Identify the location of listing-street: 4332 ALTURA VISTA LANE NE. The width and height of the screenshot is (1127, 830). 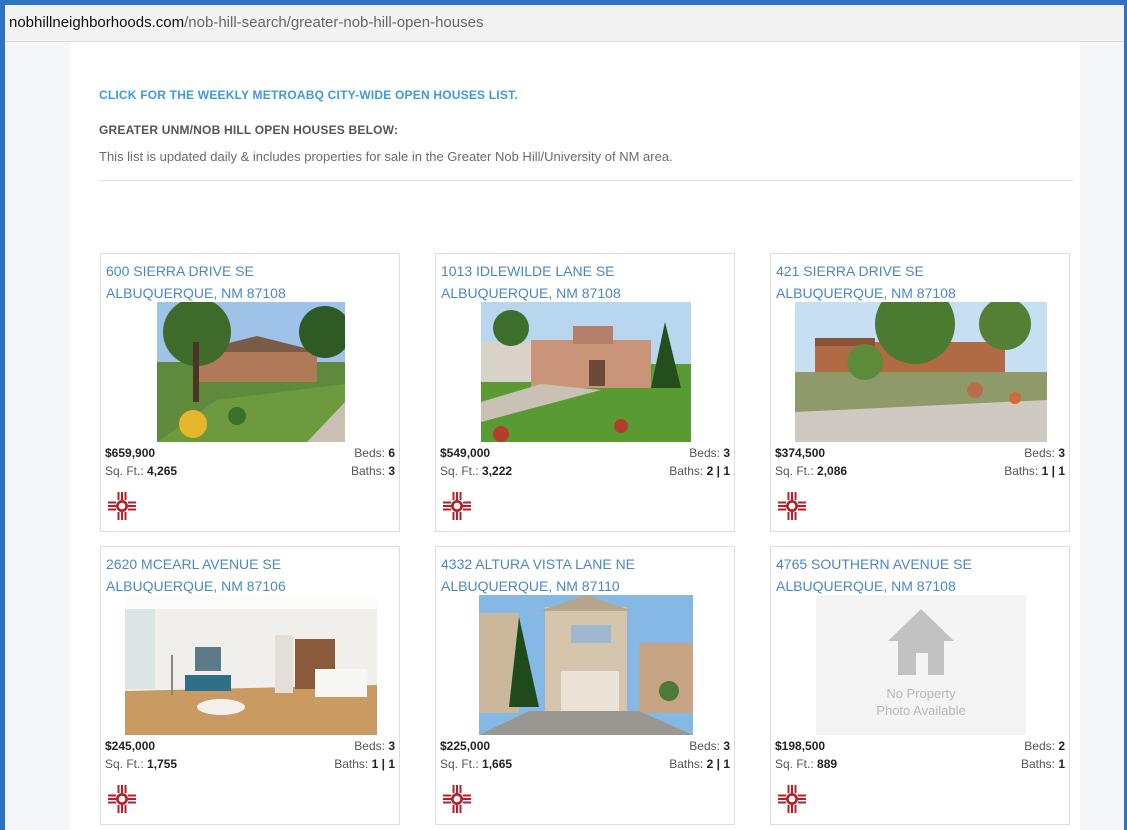
(538, 564).